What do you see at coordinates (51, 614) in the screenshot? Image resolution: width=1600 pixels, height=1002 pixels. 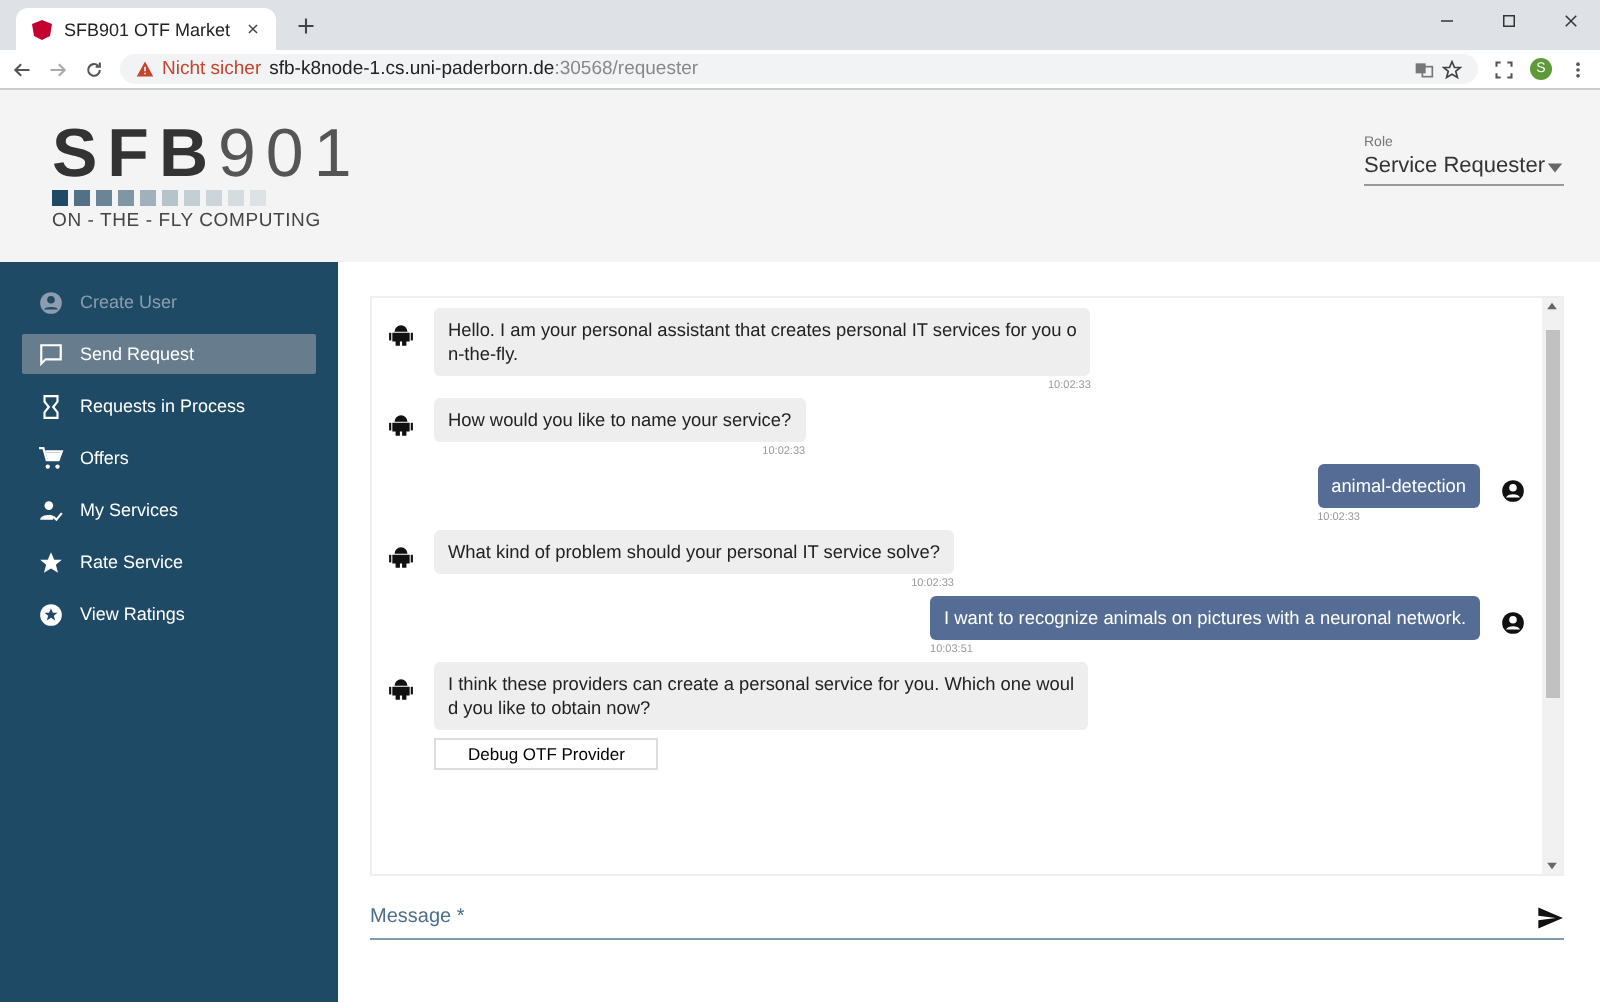 I see `star-circle-icon` at bounding box center [51, 614].